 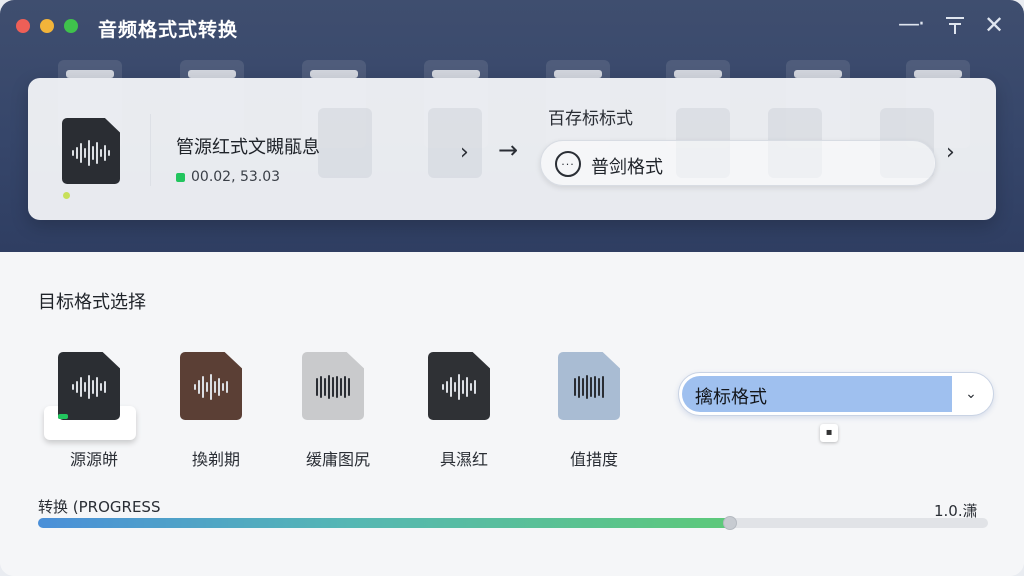 I want to click on format-option: 換剃期, so click(x=216, y=415).